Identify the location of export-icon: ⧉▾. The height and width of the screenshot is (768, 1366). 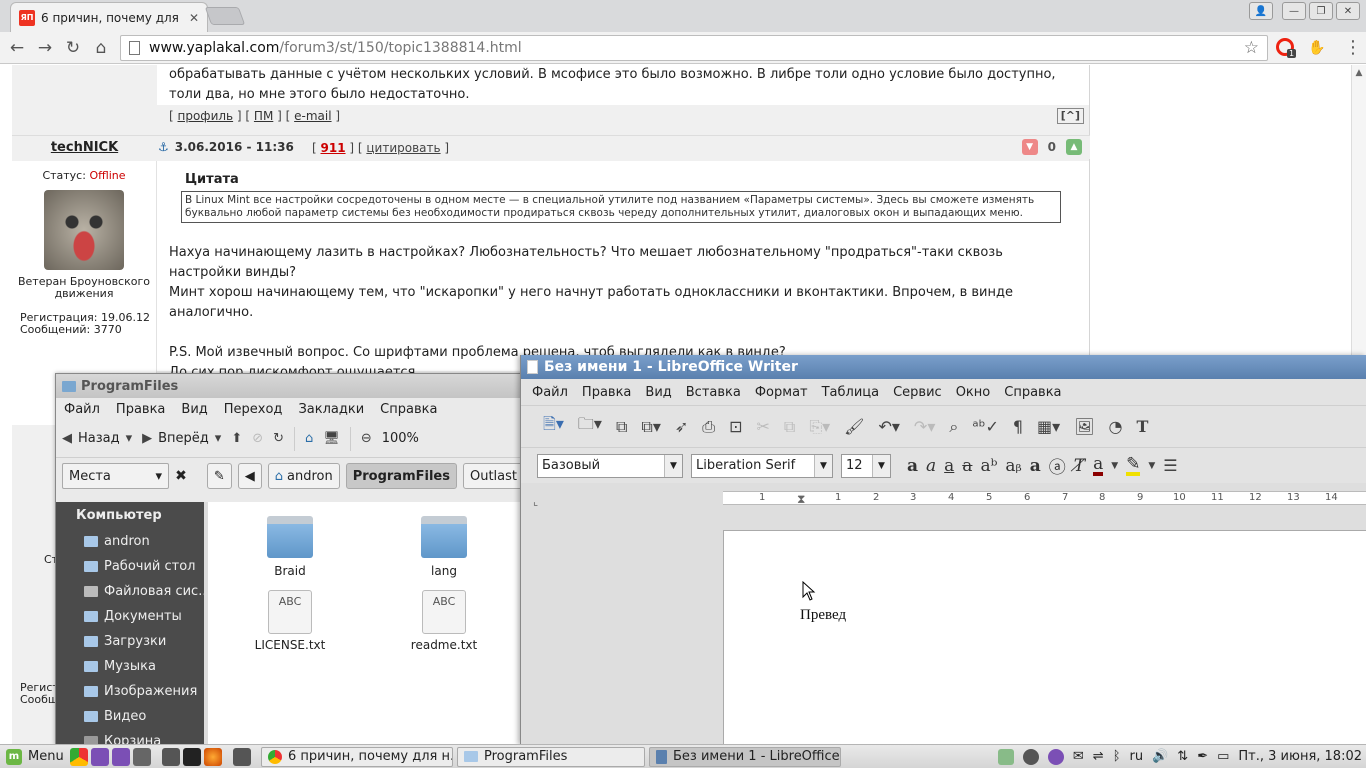
(650, 427).